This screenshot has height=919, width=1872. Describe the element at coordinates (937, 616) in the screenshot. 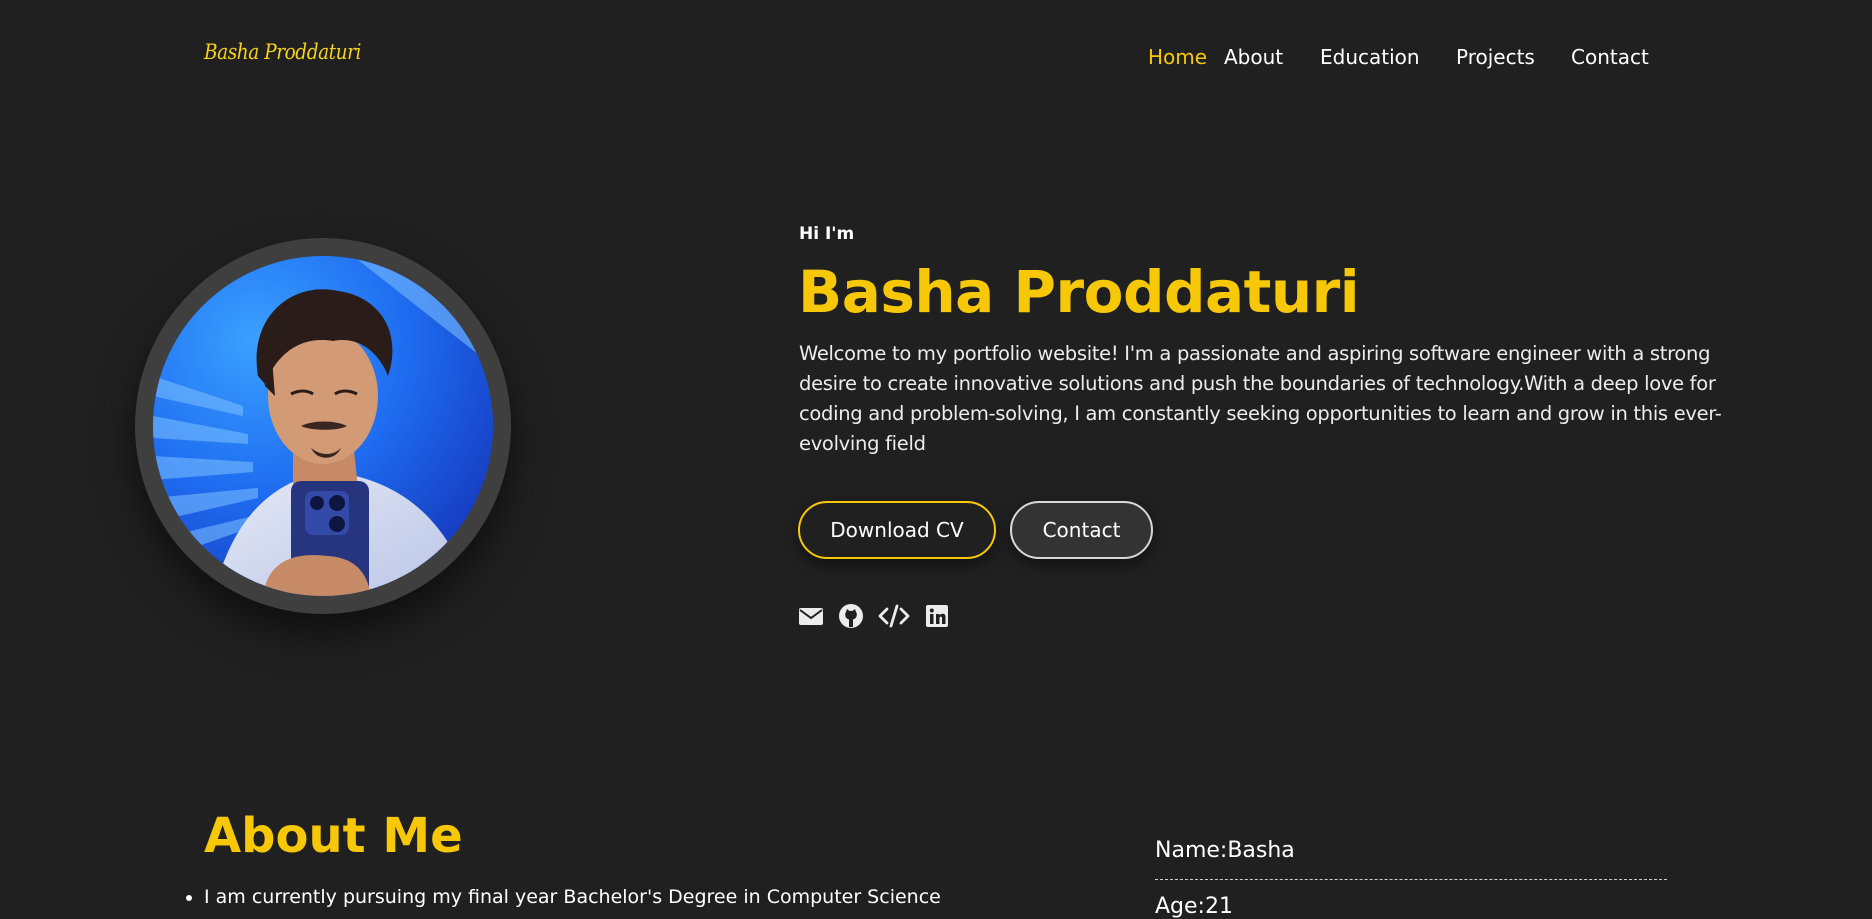

I see `linkedin-icon` at that location.